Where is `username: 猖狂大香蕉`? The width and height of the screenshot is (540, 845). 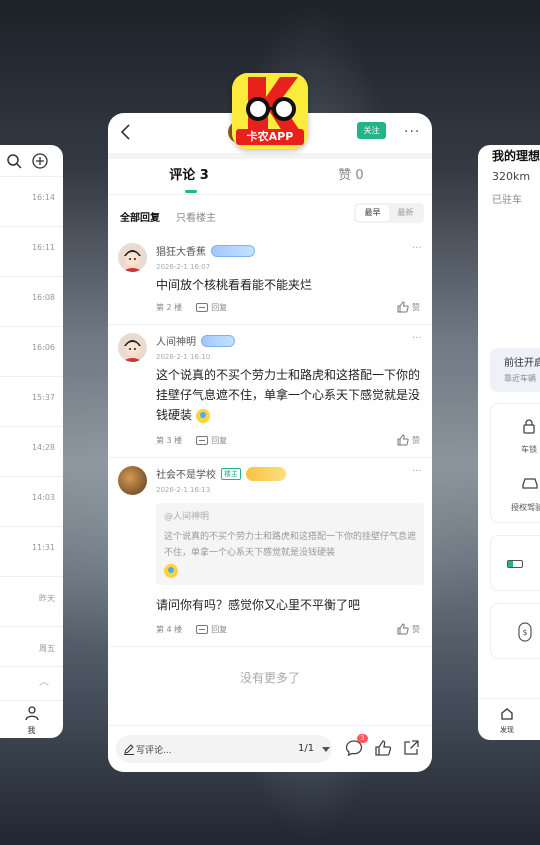 username: 猖狂大香蕉 is located at coordinates (181, 250).